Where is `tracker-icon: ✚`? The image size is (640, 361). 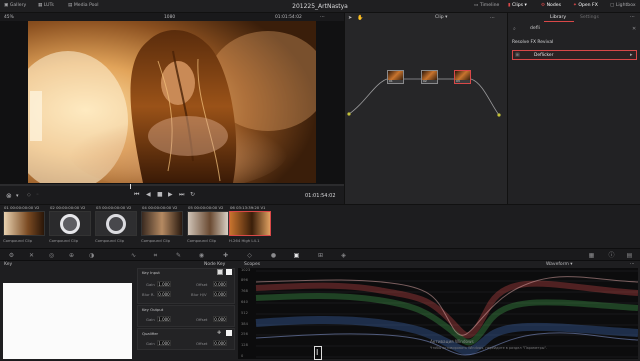 tracker-icon: ✚ is located at coordinates (225, 255).